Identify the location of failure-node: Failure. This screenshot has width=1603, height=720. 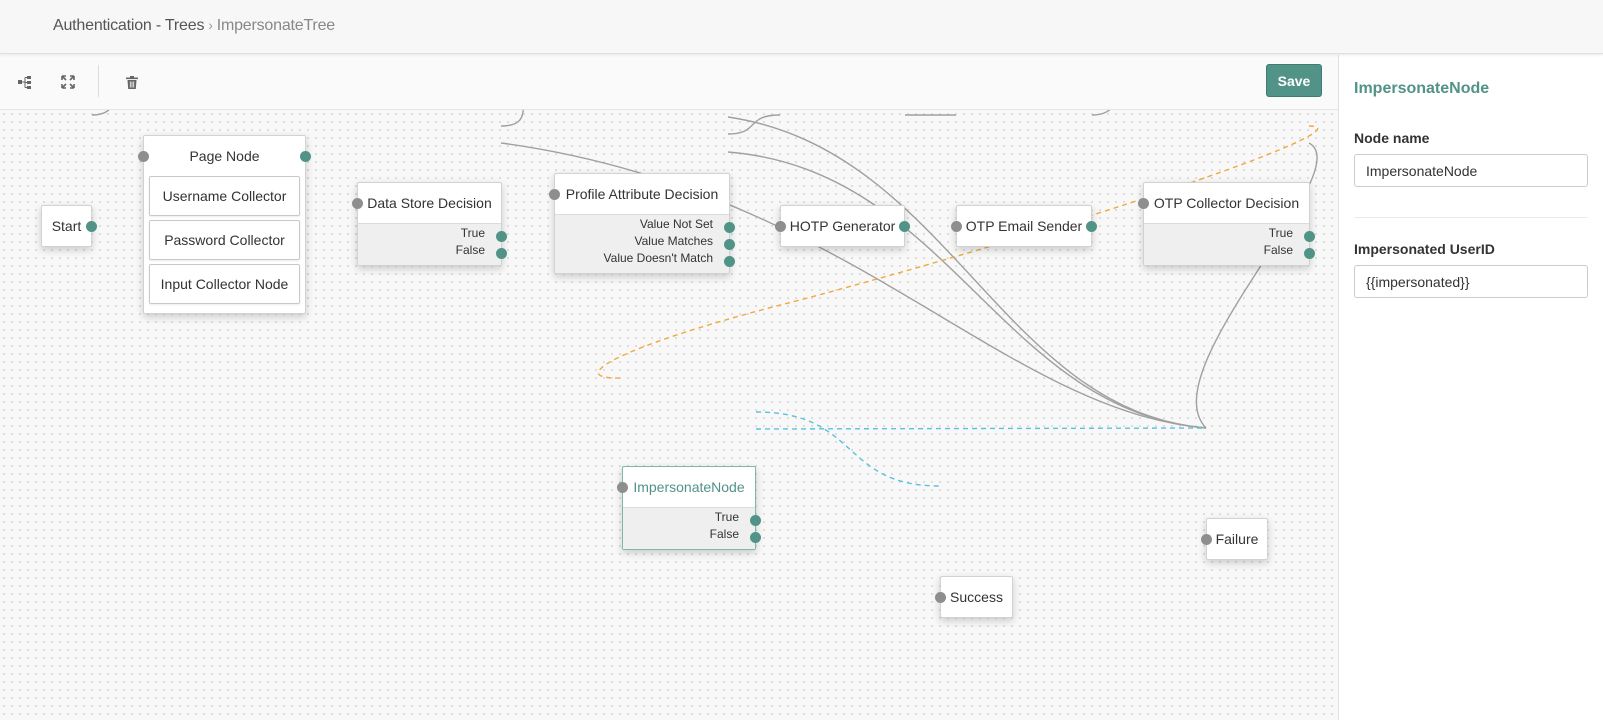
(1234, 539).